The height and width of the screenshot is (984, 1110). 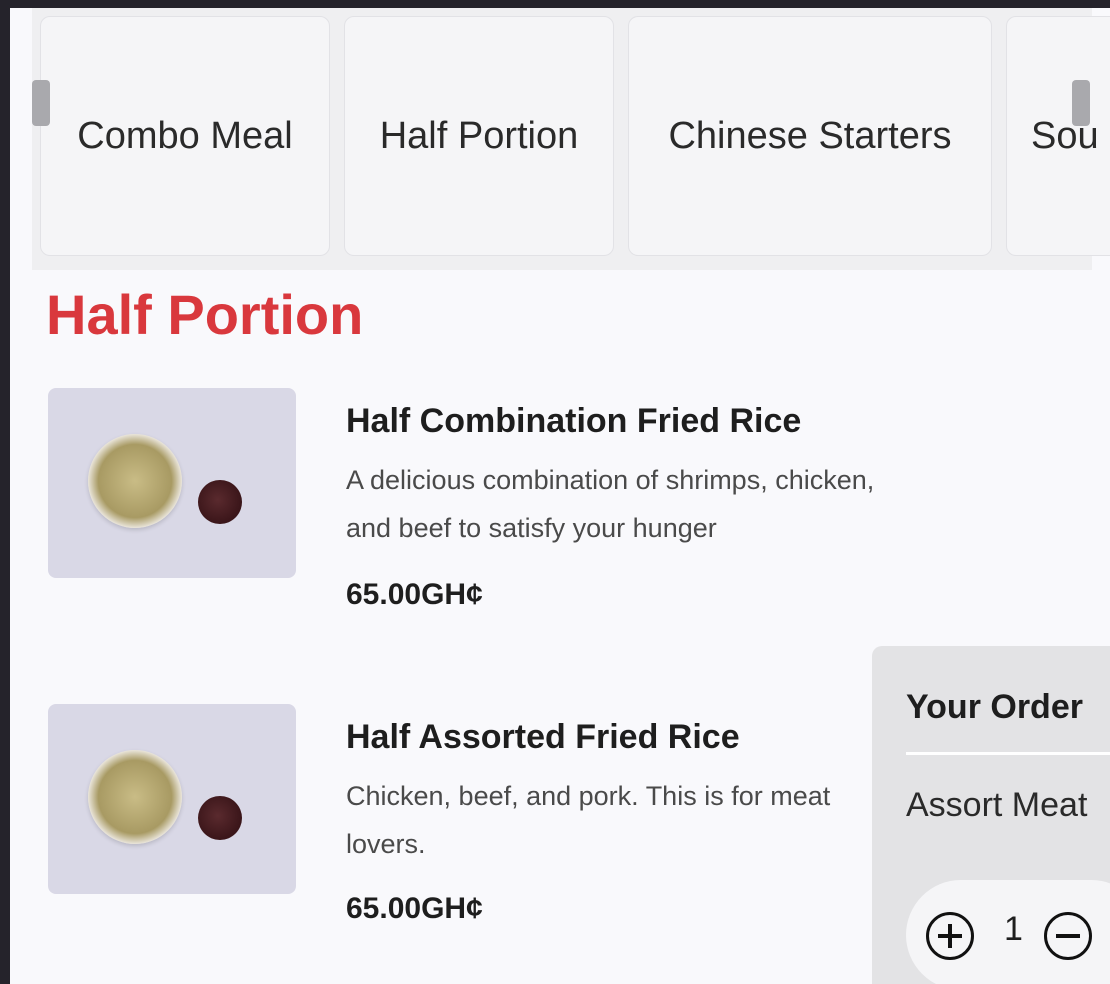 What do you see at coordinates (543, 737) in the screenshot?
I see `item-name: Half Assorted Fried Rice` at bounding box center [543, 737].